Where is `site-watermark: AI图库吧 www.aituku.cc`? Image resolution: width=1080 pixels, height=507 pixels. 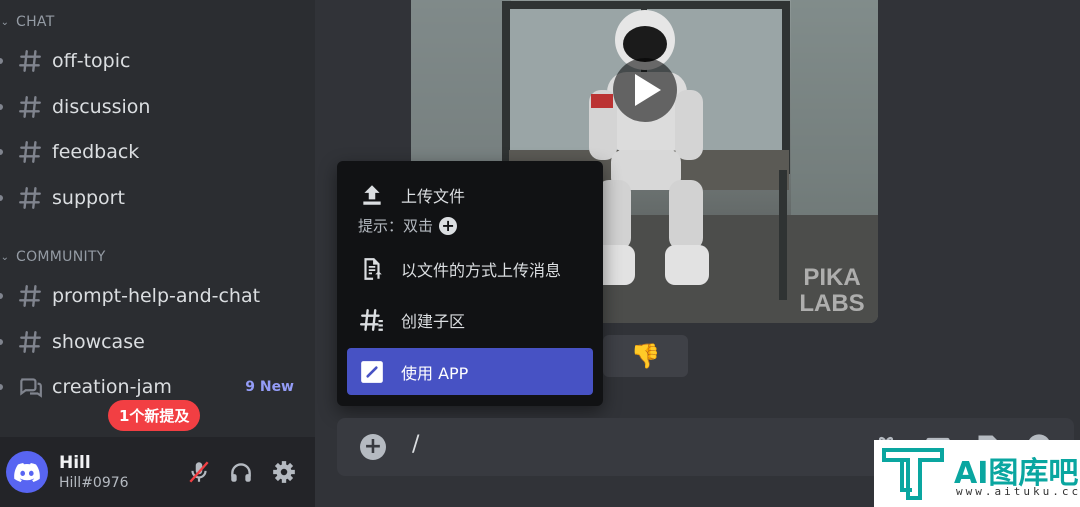 site-watermark: AI图库吧 www.aituku.cc is located at coordinates (977, 473).